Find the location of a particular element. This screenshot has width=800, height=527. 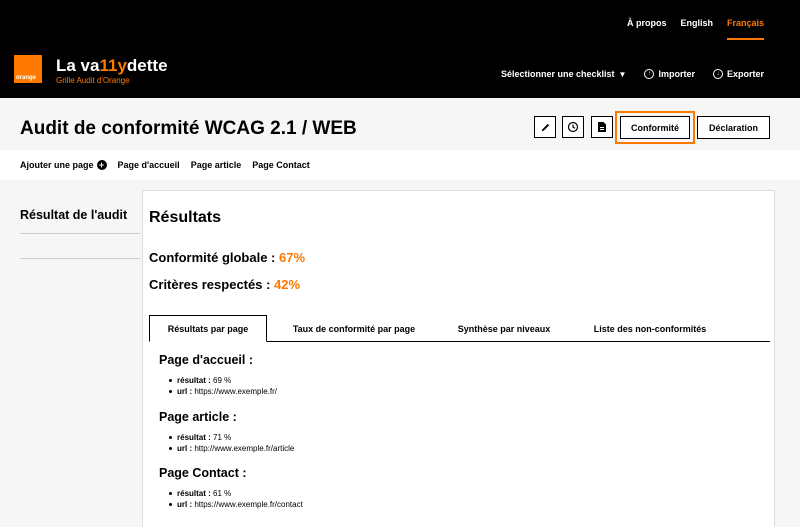

add-page-label: Ajouter une page is located at coordinates (57, 165).